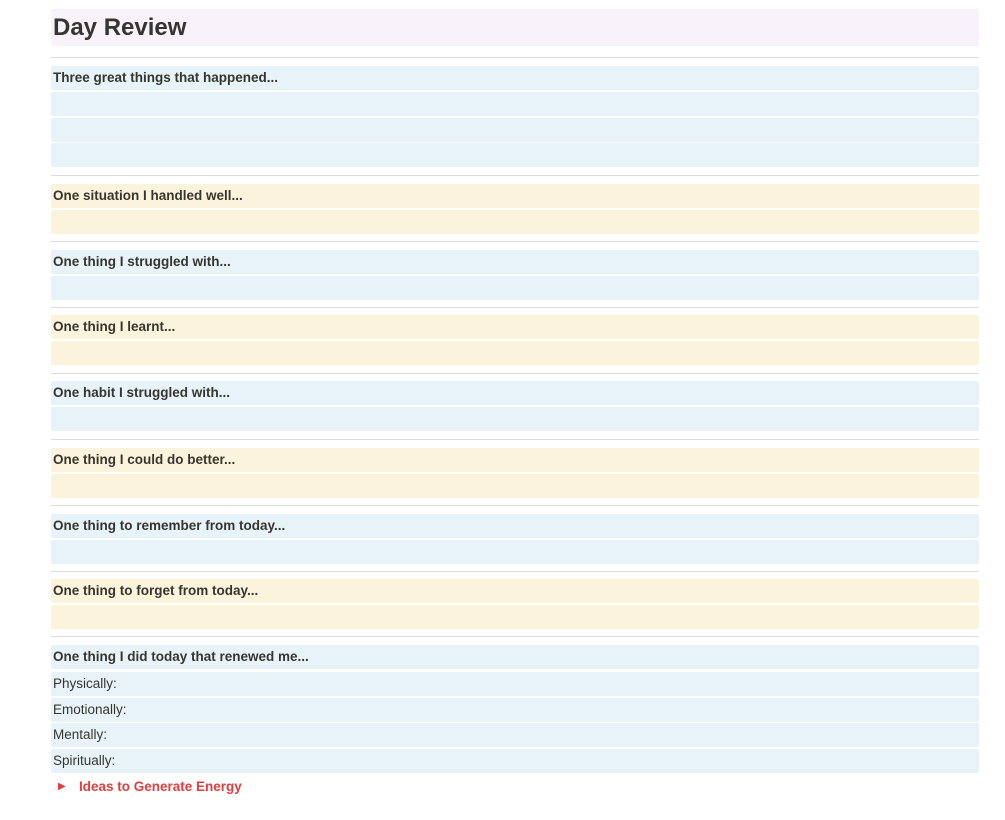 This screenshot has width=1005, height=820. I want to click on renewed-item-emotionally: Emotionally:, so click(515, 710).